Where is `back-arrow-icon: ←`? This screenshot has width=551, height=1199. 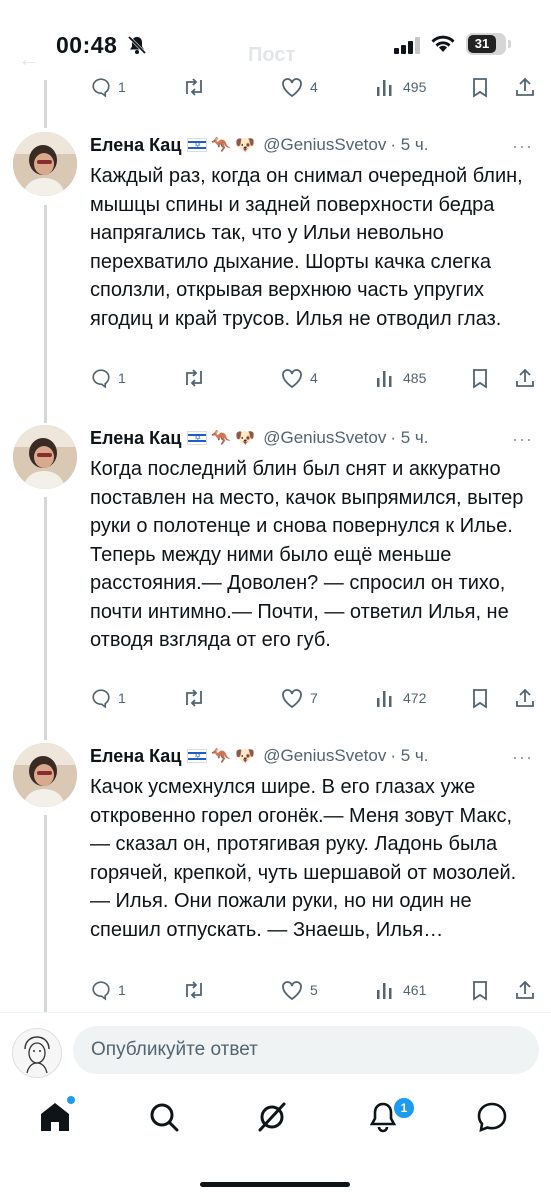
back-arrow-icon: ← is located at coordinates (29, 59).